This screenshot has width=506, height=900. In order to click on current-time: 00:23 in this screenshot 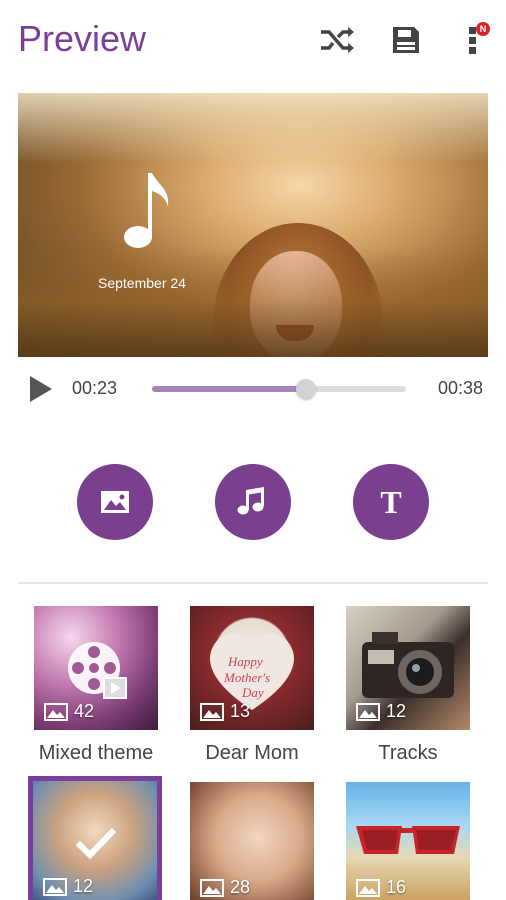, I will do `click(95, 388)`.